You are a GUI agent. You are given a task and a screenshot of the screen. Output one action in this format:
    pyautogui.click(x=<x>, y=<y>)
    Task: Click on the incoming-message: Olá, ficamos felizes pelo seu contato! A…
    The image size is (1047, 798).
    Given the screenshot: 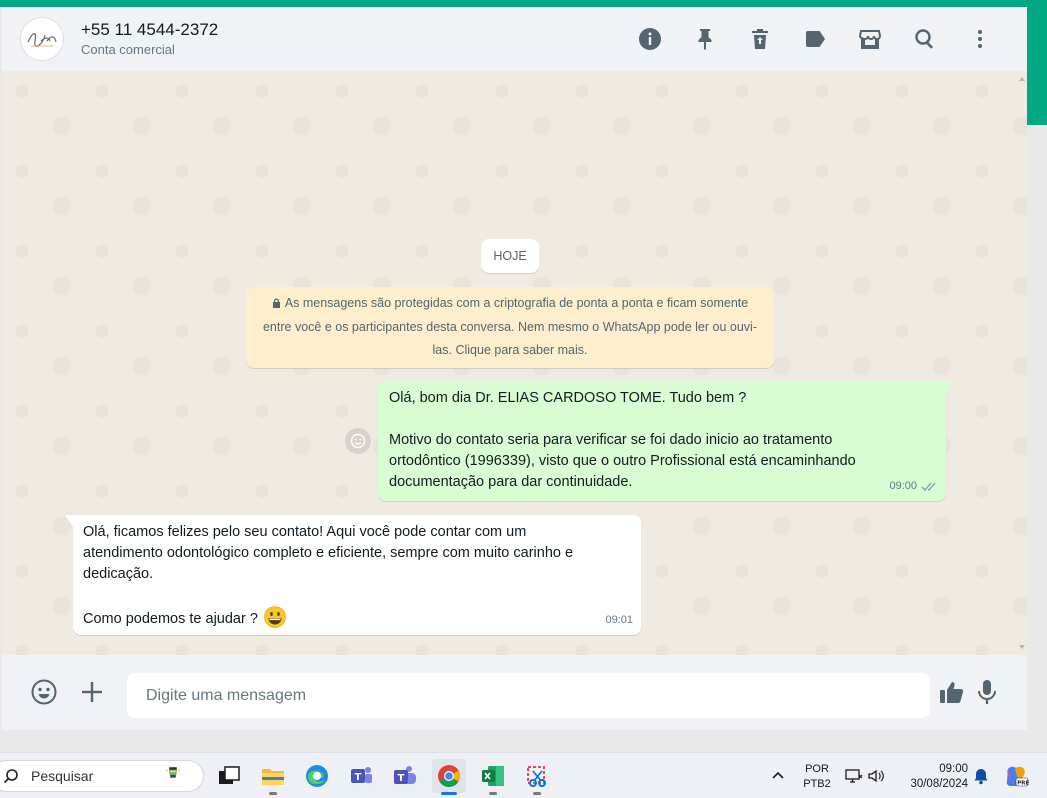 What is the action you would take?
    pyautogui.click(x=353, y=575)
    